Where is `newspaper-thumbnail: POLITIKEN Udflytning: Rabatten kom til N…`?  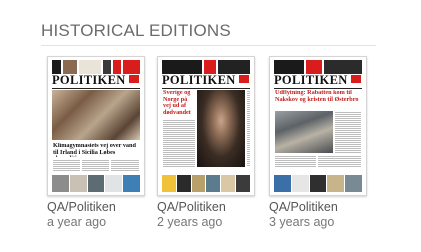
newspaper-thumbnail: POLITIKEN Udflytning: Rabatten kom til N… is located at coordinates (318, 126).